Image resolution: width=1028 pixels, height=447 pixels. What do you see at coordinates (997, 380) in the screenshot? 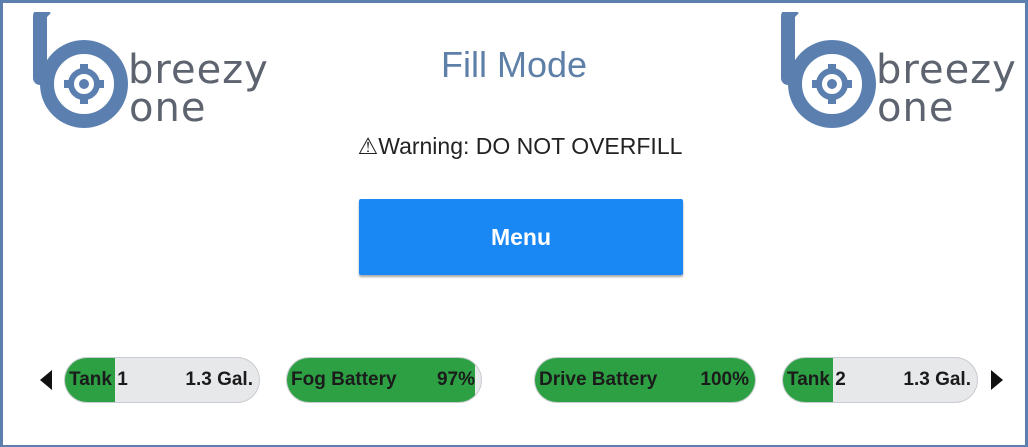
I see `right-arrow-icon` at bounding box center [997, 380].